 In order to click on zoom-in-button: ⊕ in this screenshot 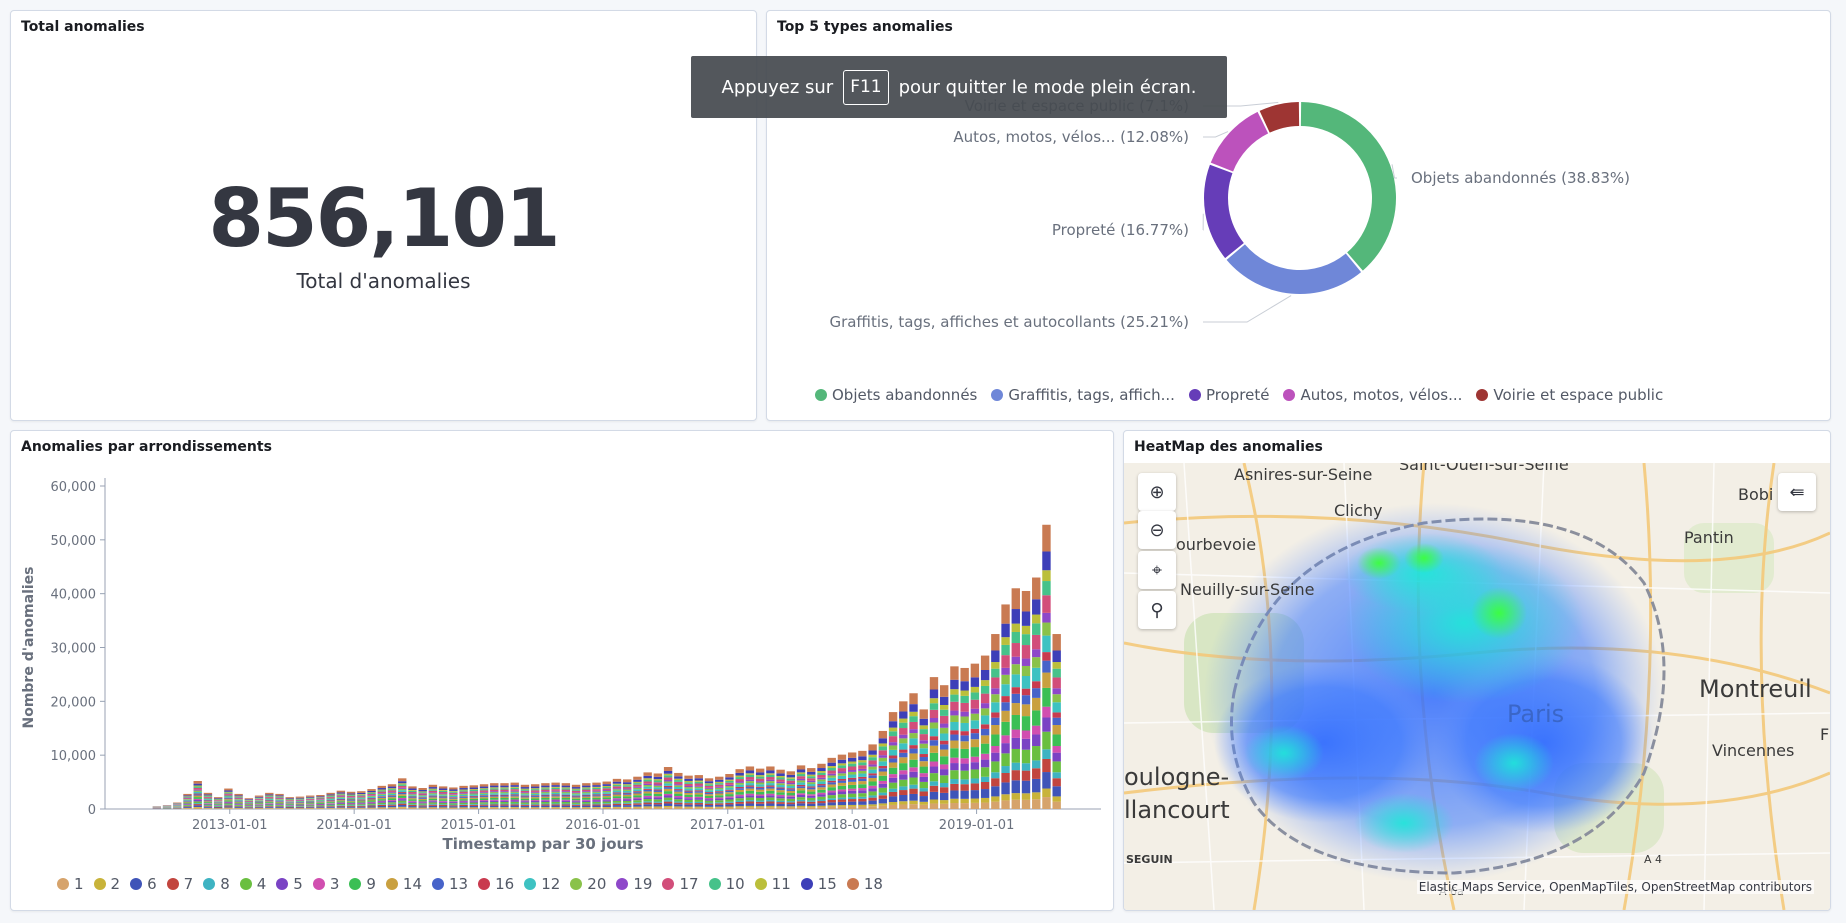, I will do `click(1157, 492)`.